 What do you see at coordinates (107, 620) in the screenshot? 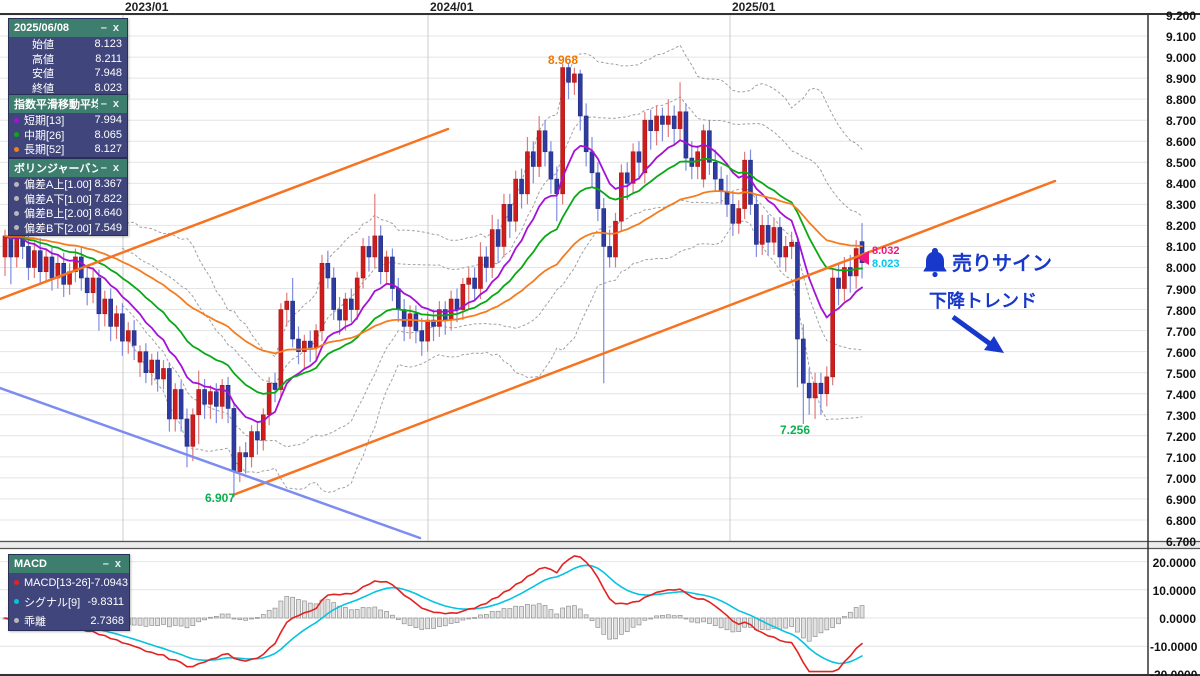
I see `indicator-value: 2.7368` at bounding box center [107, 620].